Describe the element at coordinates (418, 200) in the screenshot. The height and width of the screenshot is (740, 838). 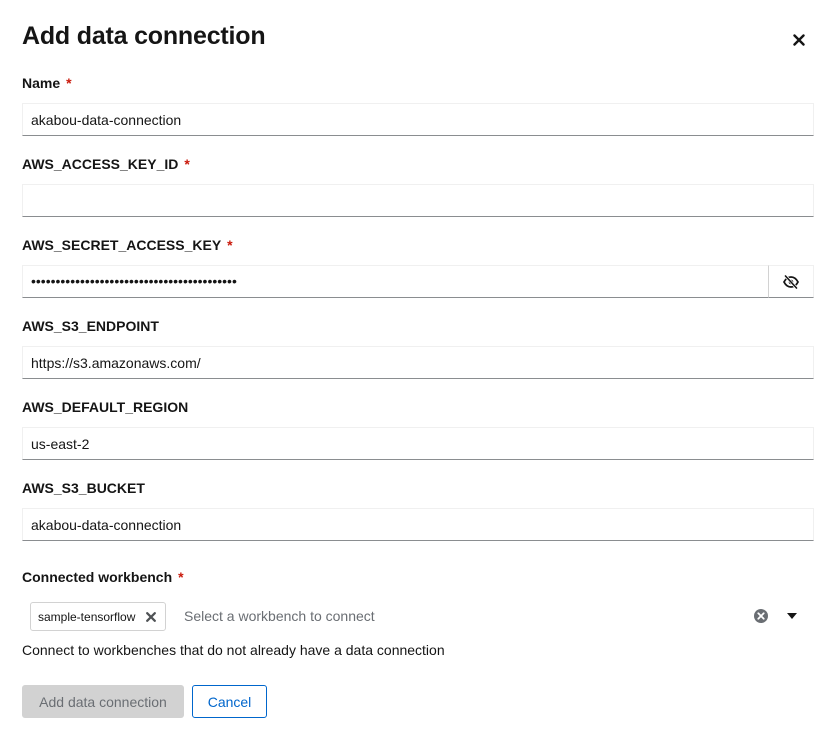
I see `access-key-input` at that location.